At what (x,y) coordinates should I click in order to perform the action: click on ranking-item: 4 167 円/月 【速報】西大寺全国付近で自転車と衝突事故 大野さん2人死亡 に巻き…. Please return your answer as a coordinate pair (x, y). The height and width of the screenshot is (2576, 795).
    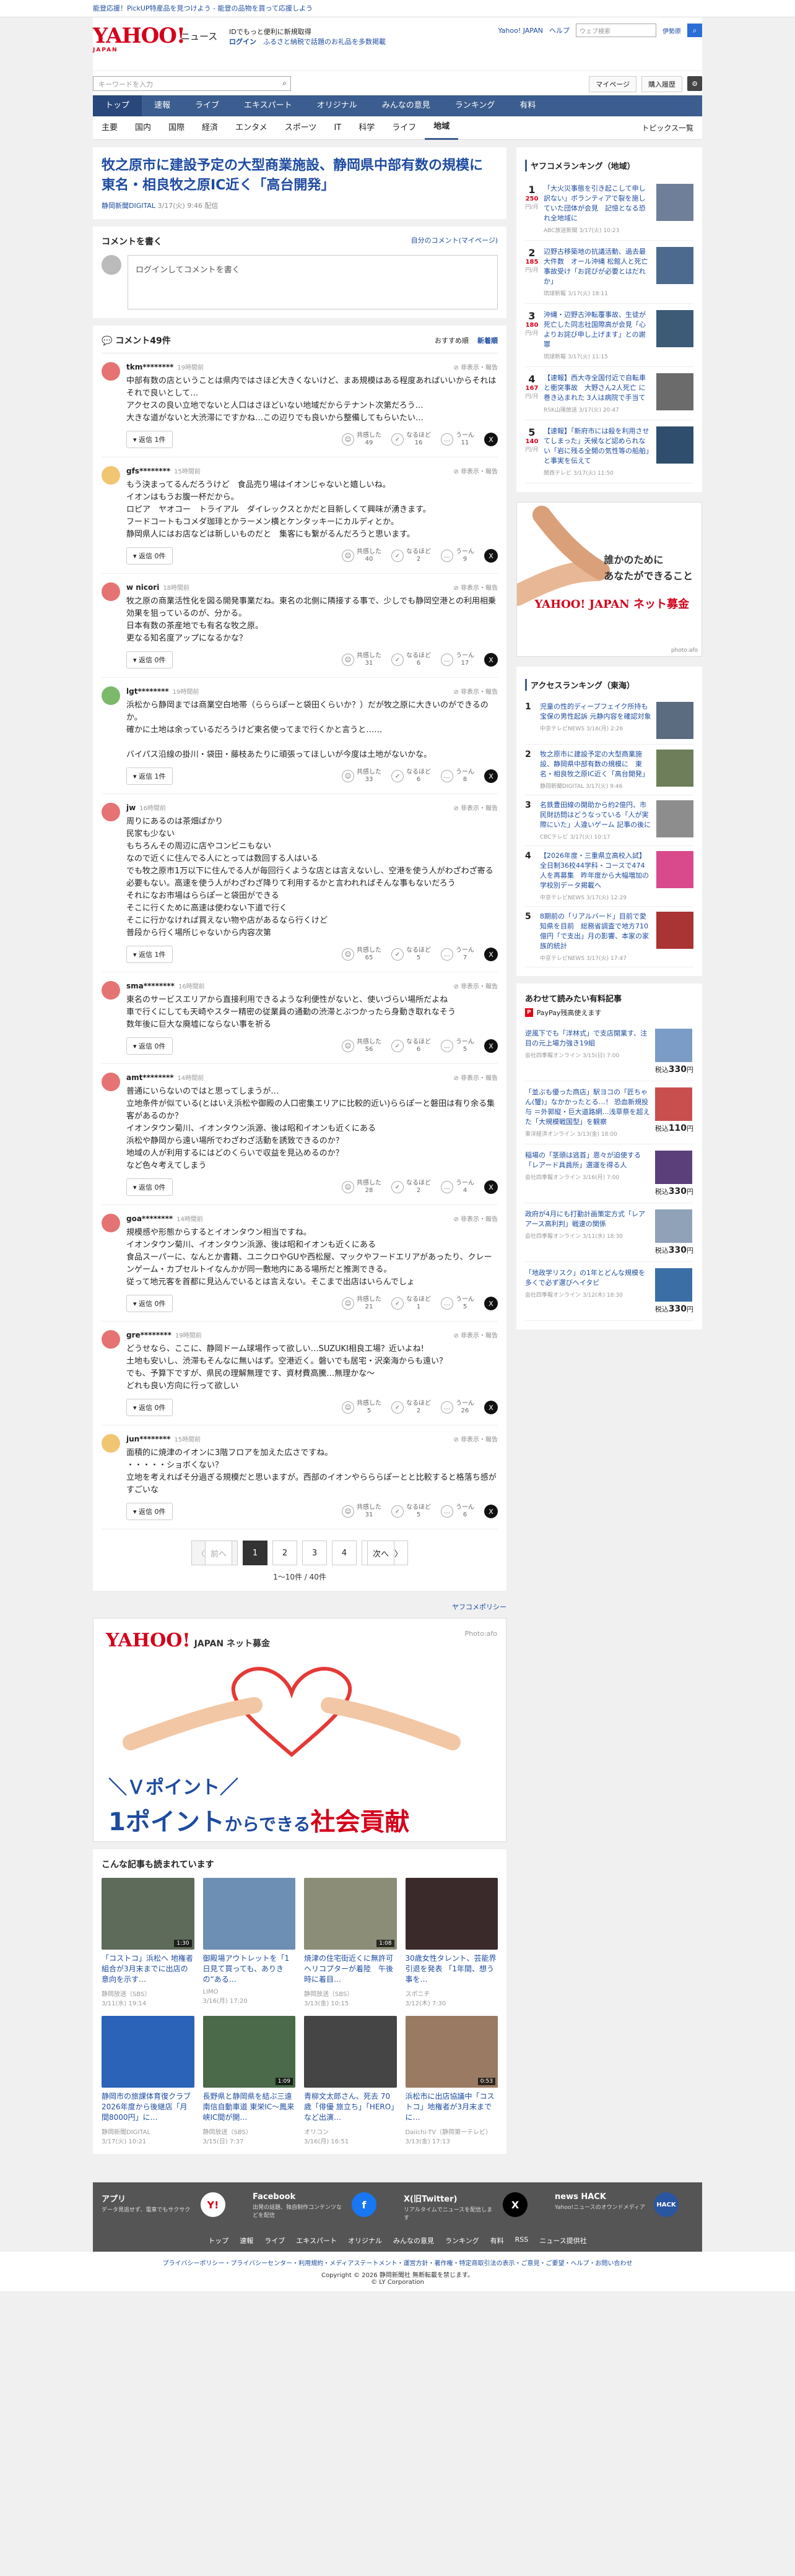
    Looking at the image, I should click on (609, 393).